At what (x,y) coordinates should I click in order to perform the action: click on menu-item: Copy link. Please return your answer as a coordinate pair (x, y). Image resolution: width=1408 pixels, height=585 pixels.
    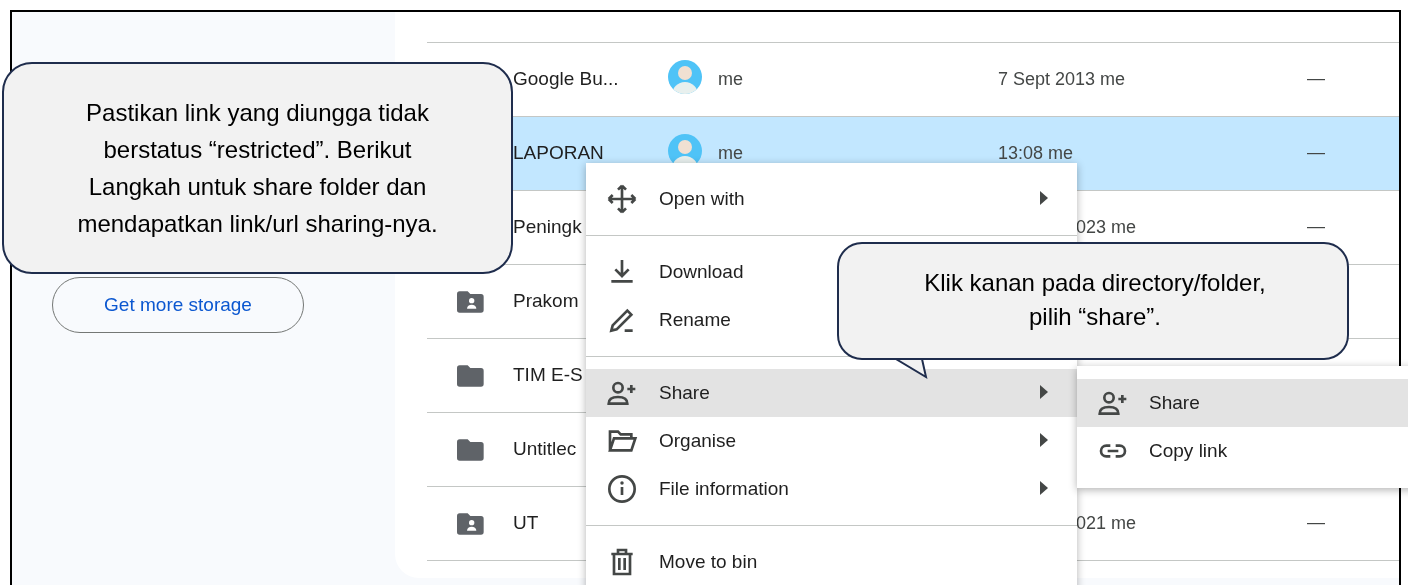
    Looking at the image, I should click on (1242, 451).